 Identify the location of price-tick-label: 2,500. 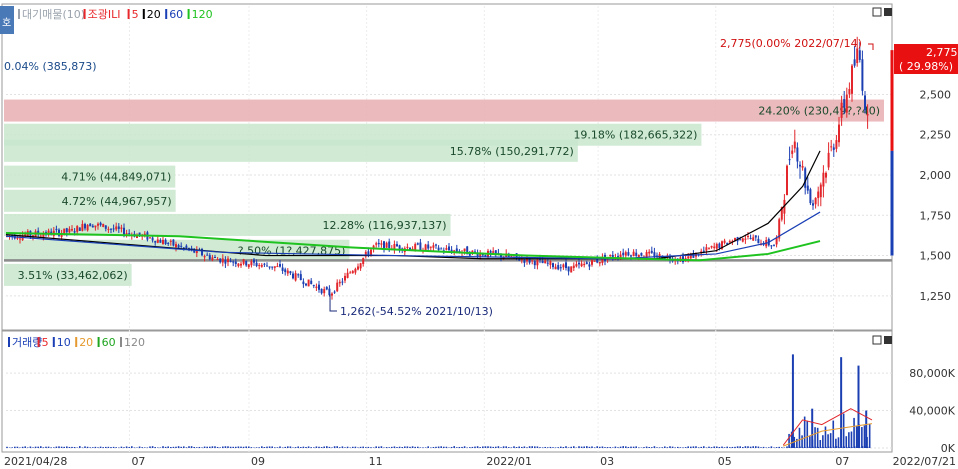
(936, 94).